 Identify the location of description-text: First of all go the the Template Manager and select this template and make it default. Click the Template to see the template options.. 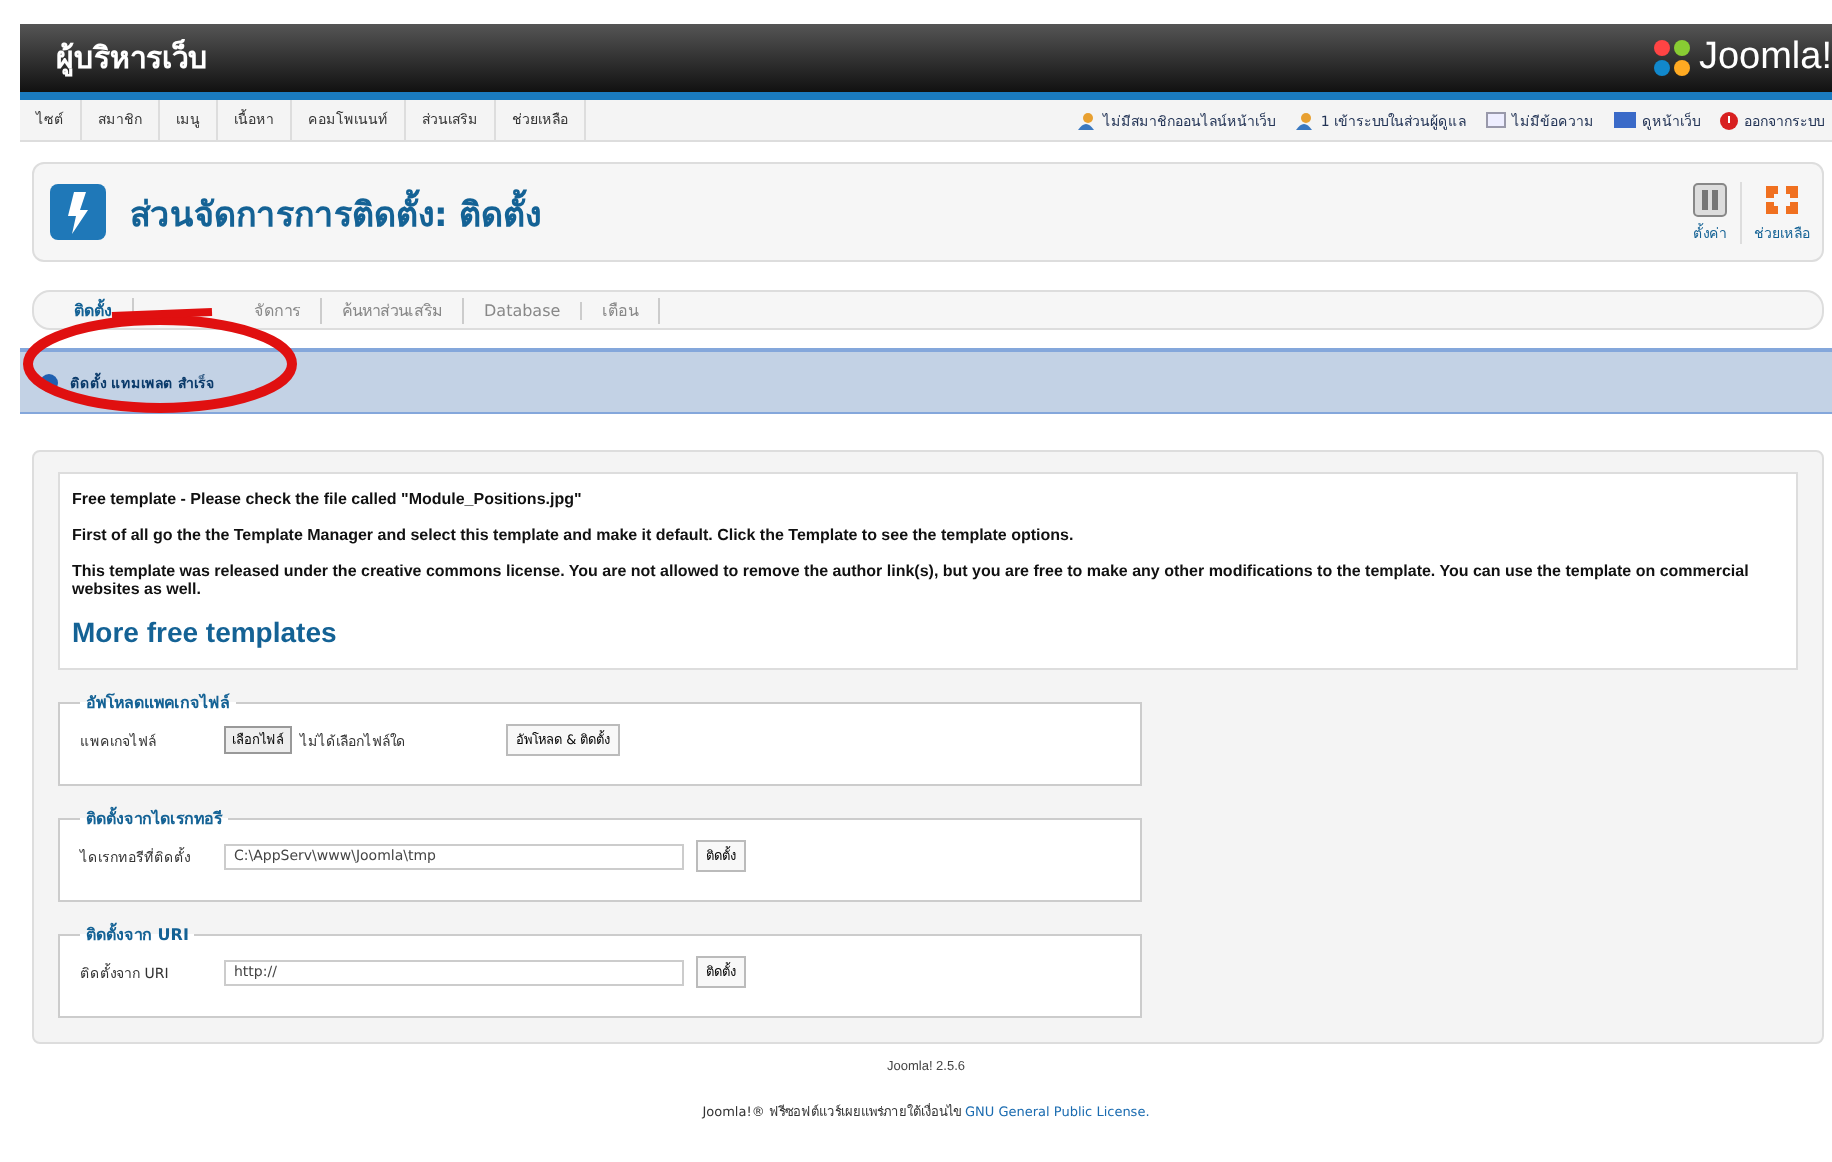
(574, 535).